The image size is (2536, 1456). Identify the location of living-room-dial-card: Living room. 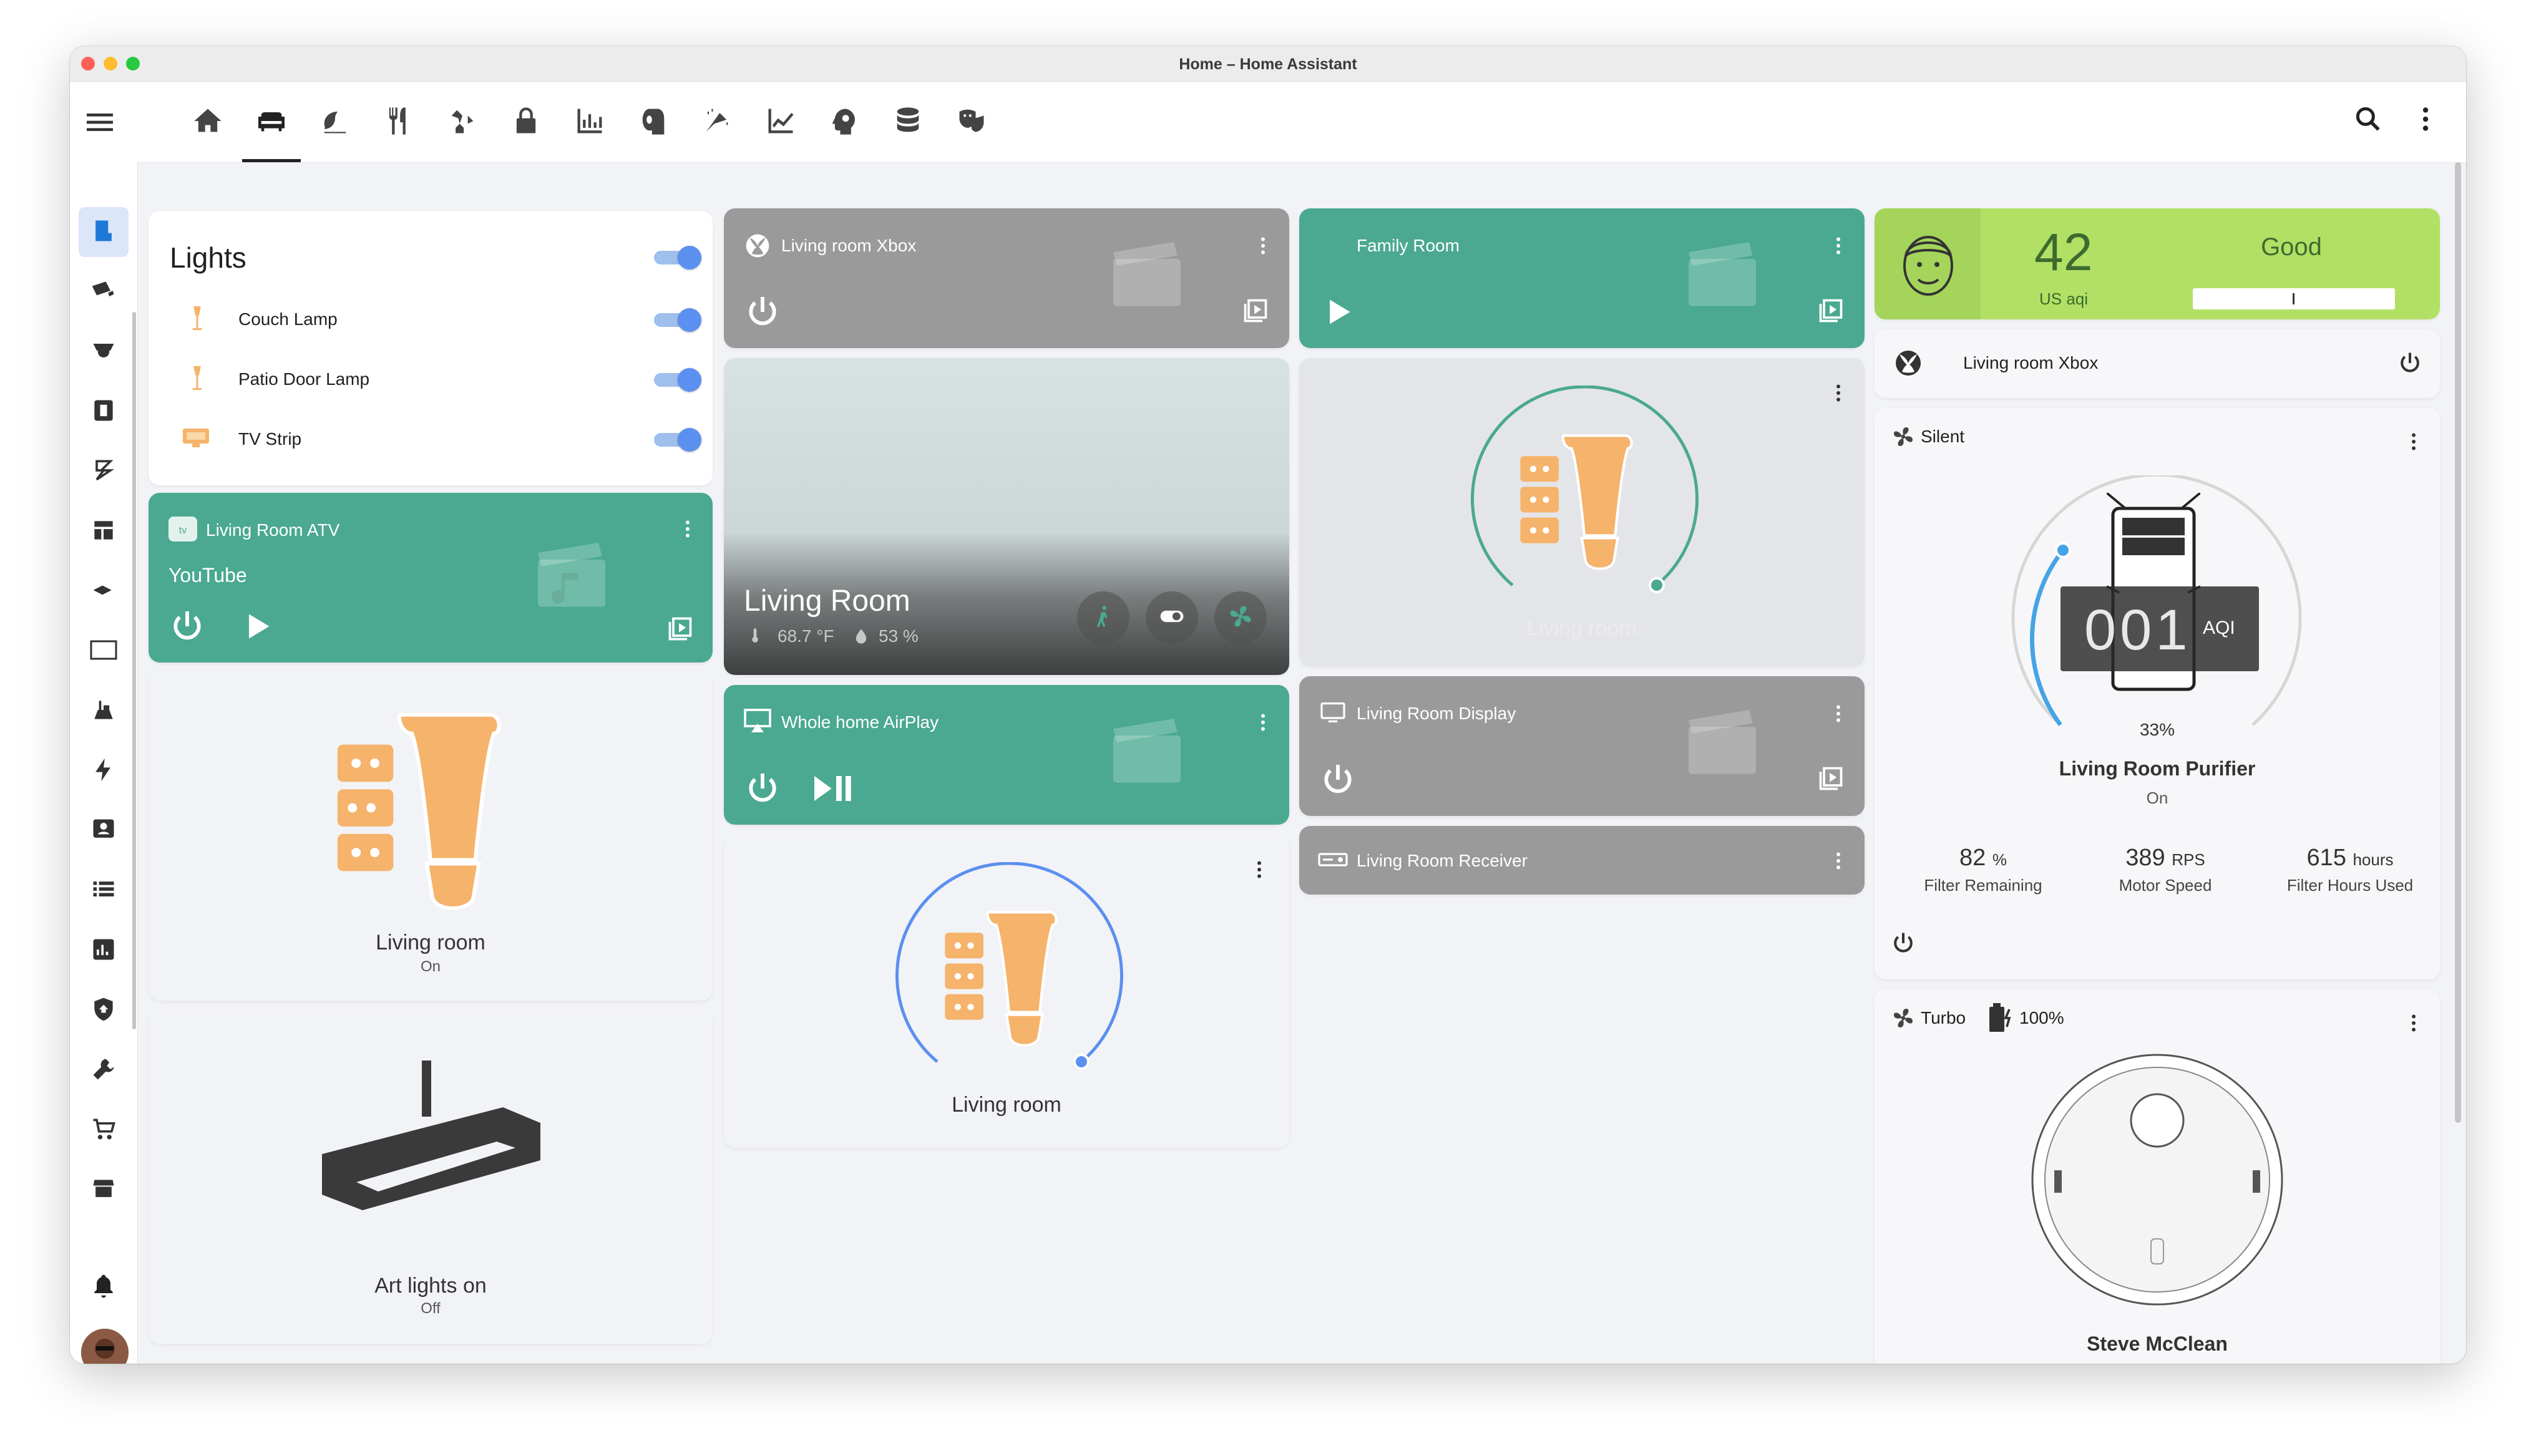
(1006, 992).